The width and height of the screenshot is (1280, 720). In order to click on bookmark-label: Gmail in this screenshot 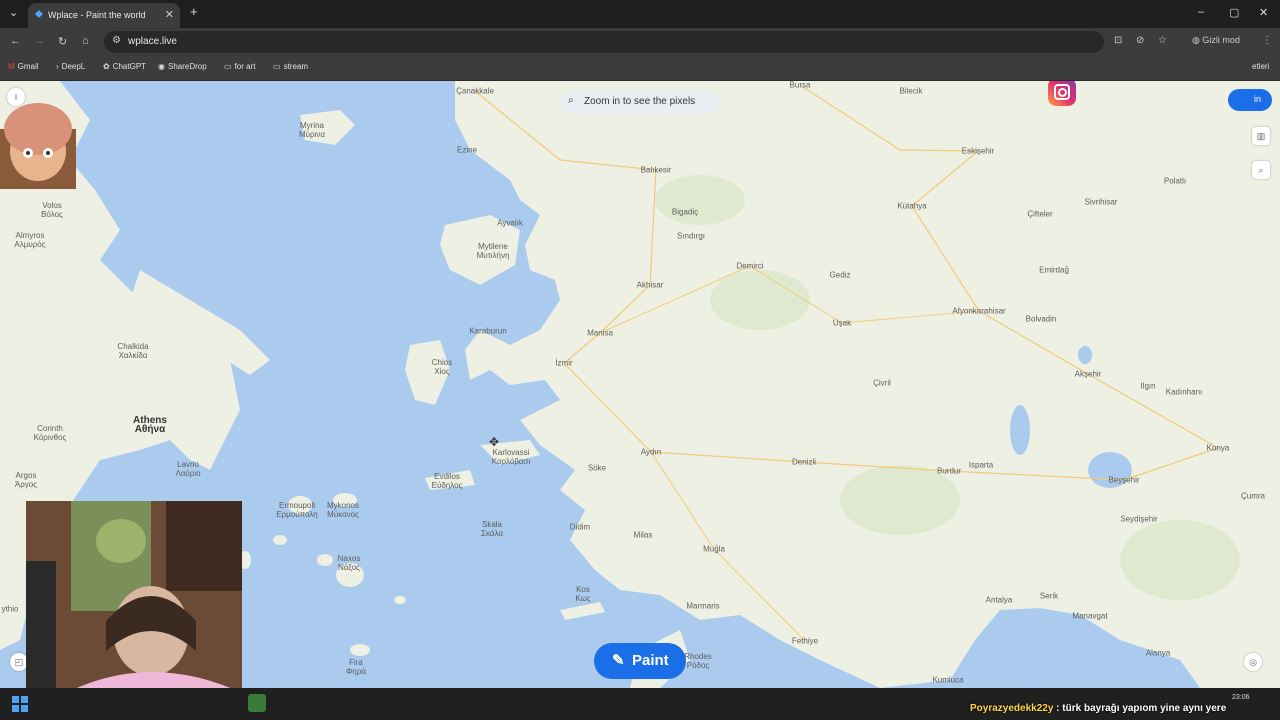, I will do `click(28, 66)`.